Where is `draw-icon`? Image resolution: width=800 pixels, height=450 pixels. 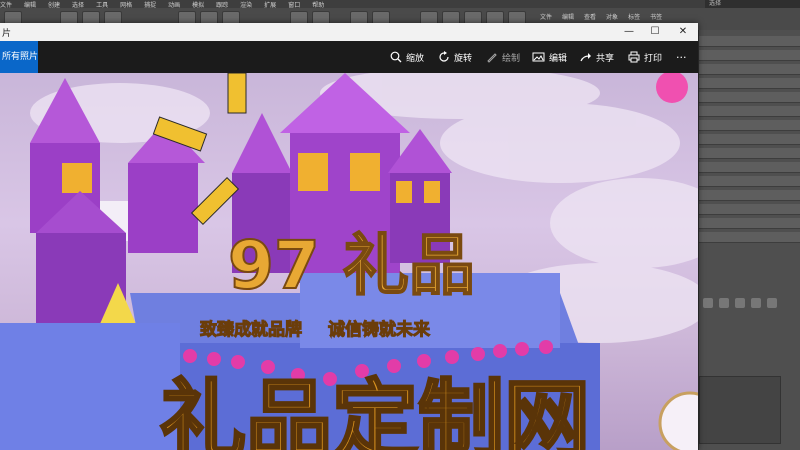
draw-icon is located at coordinates (492, 58).